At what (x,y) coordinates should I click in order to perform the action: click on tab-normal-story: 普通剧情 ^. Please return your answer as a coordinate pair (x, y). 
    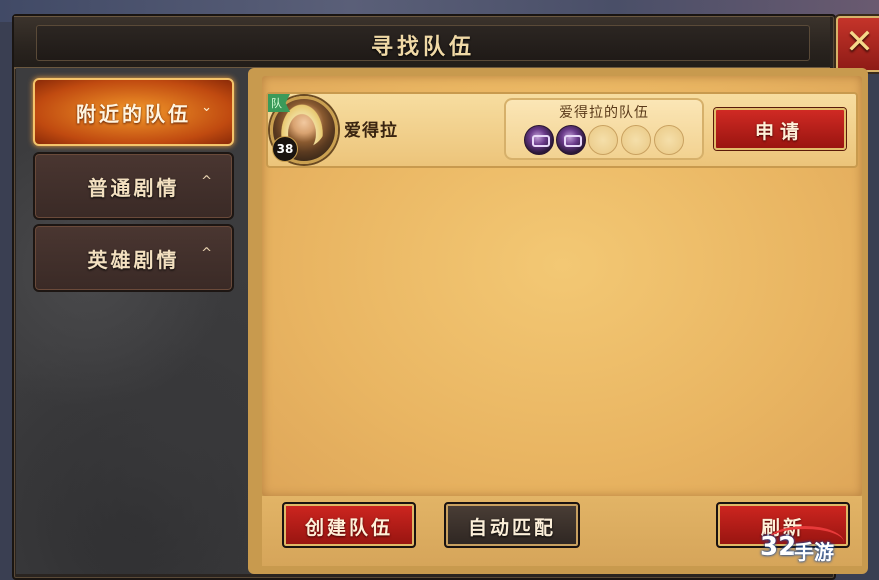
    Looking at the image, I should click on (133, 186).